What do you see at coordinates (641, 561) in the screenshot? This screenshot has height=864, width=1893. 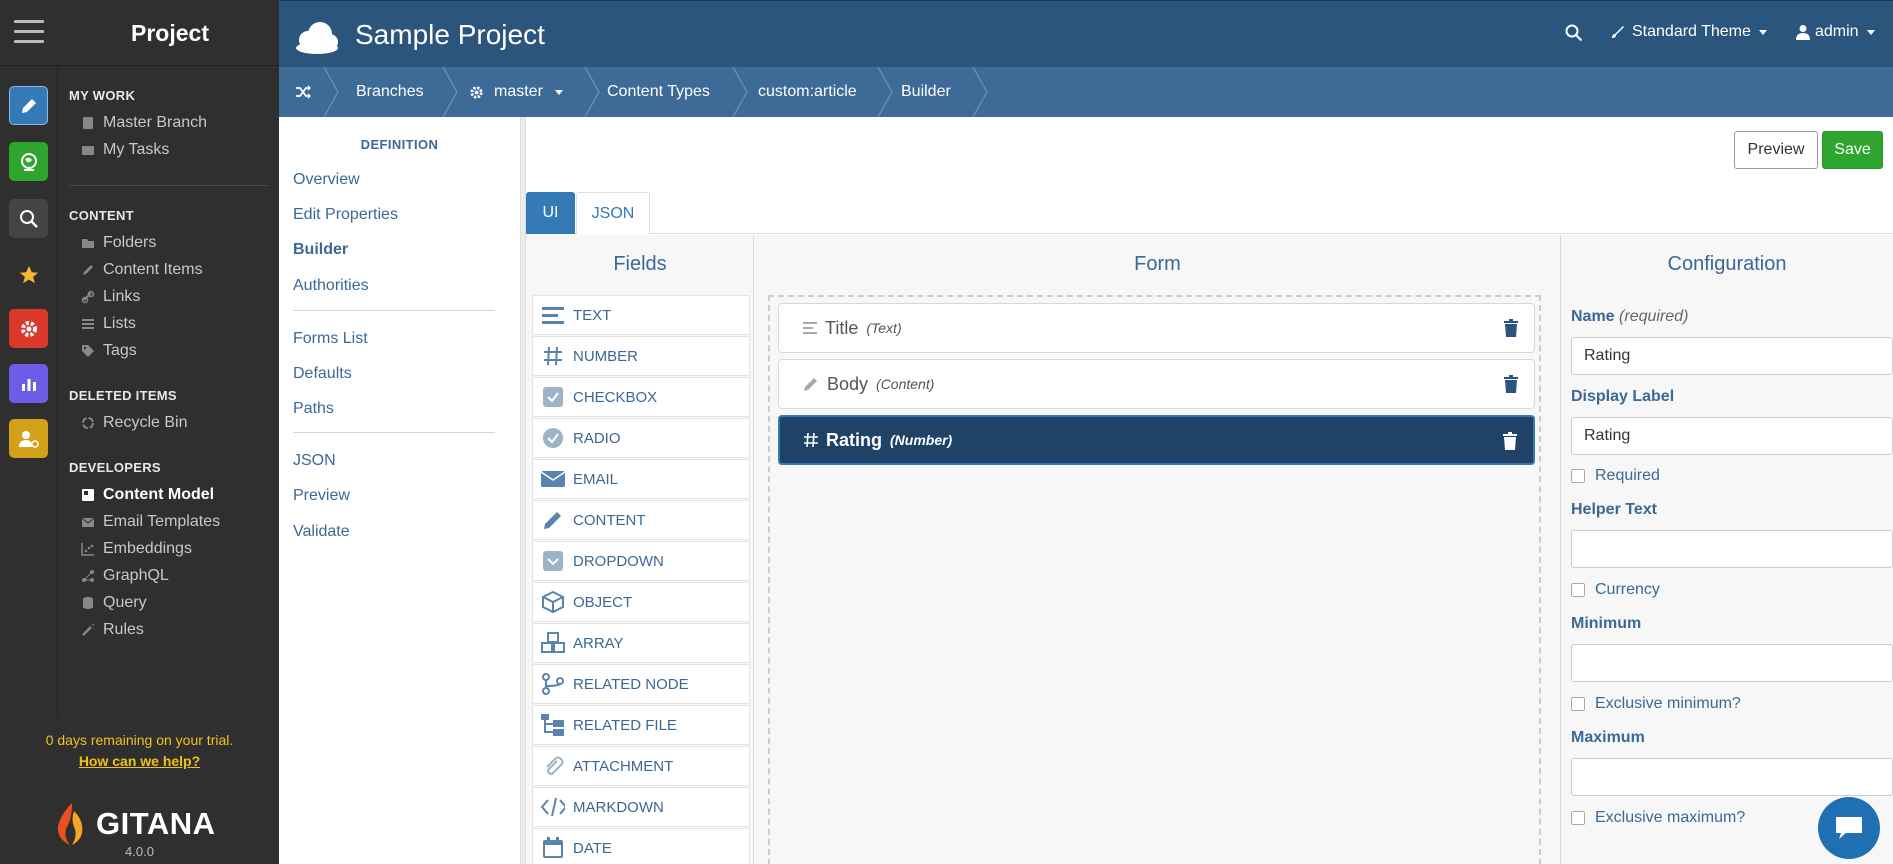 I see `field-type-dropdown: DROPDOWN` at bounding box center [641, 561].